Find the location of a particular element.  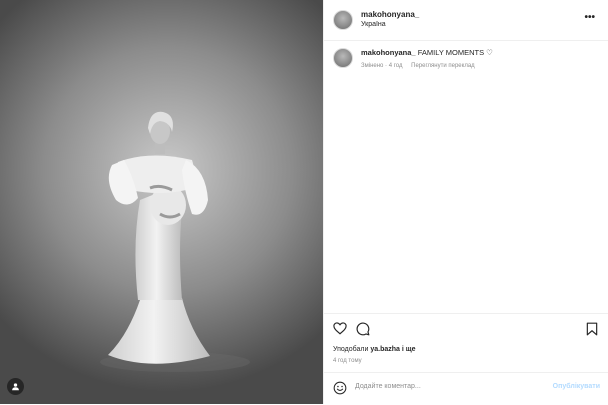

caption-username: makohonyana_ is located at coordinates (388, 52).